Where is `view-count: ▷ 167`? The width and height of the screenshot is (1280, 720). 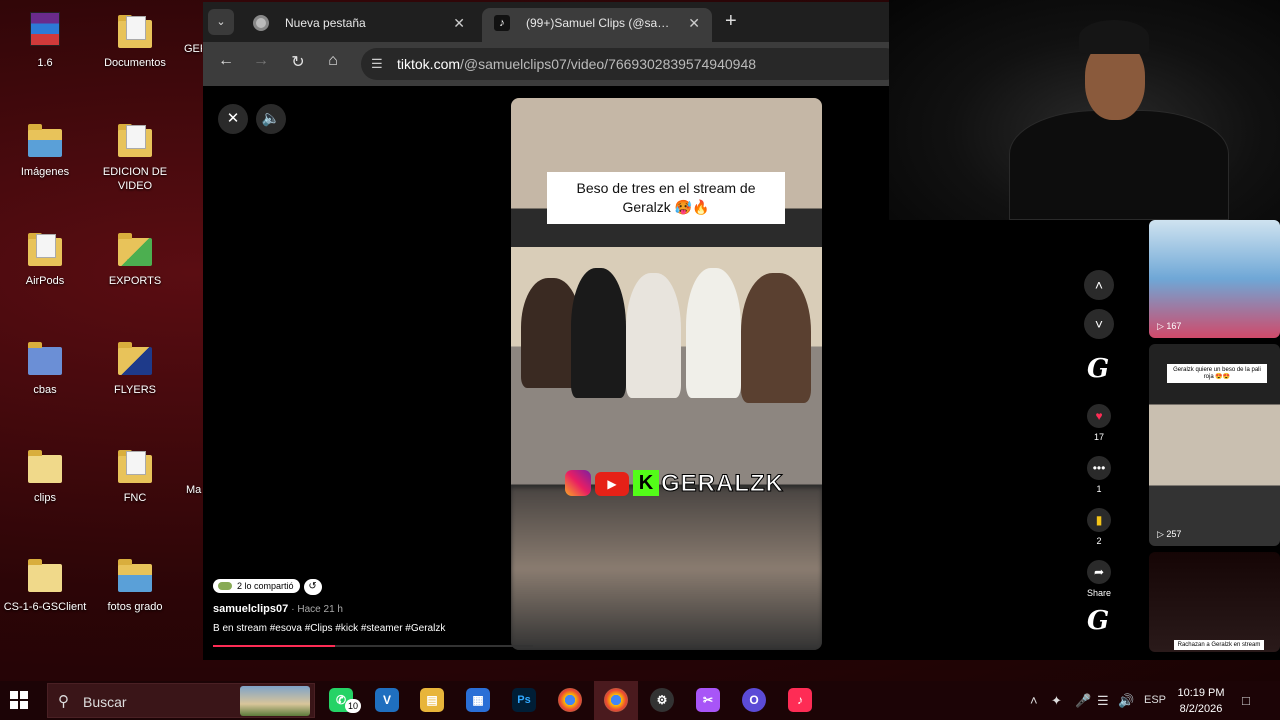 view-count: ▷ 167 is located at coordinates (1169, 326).